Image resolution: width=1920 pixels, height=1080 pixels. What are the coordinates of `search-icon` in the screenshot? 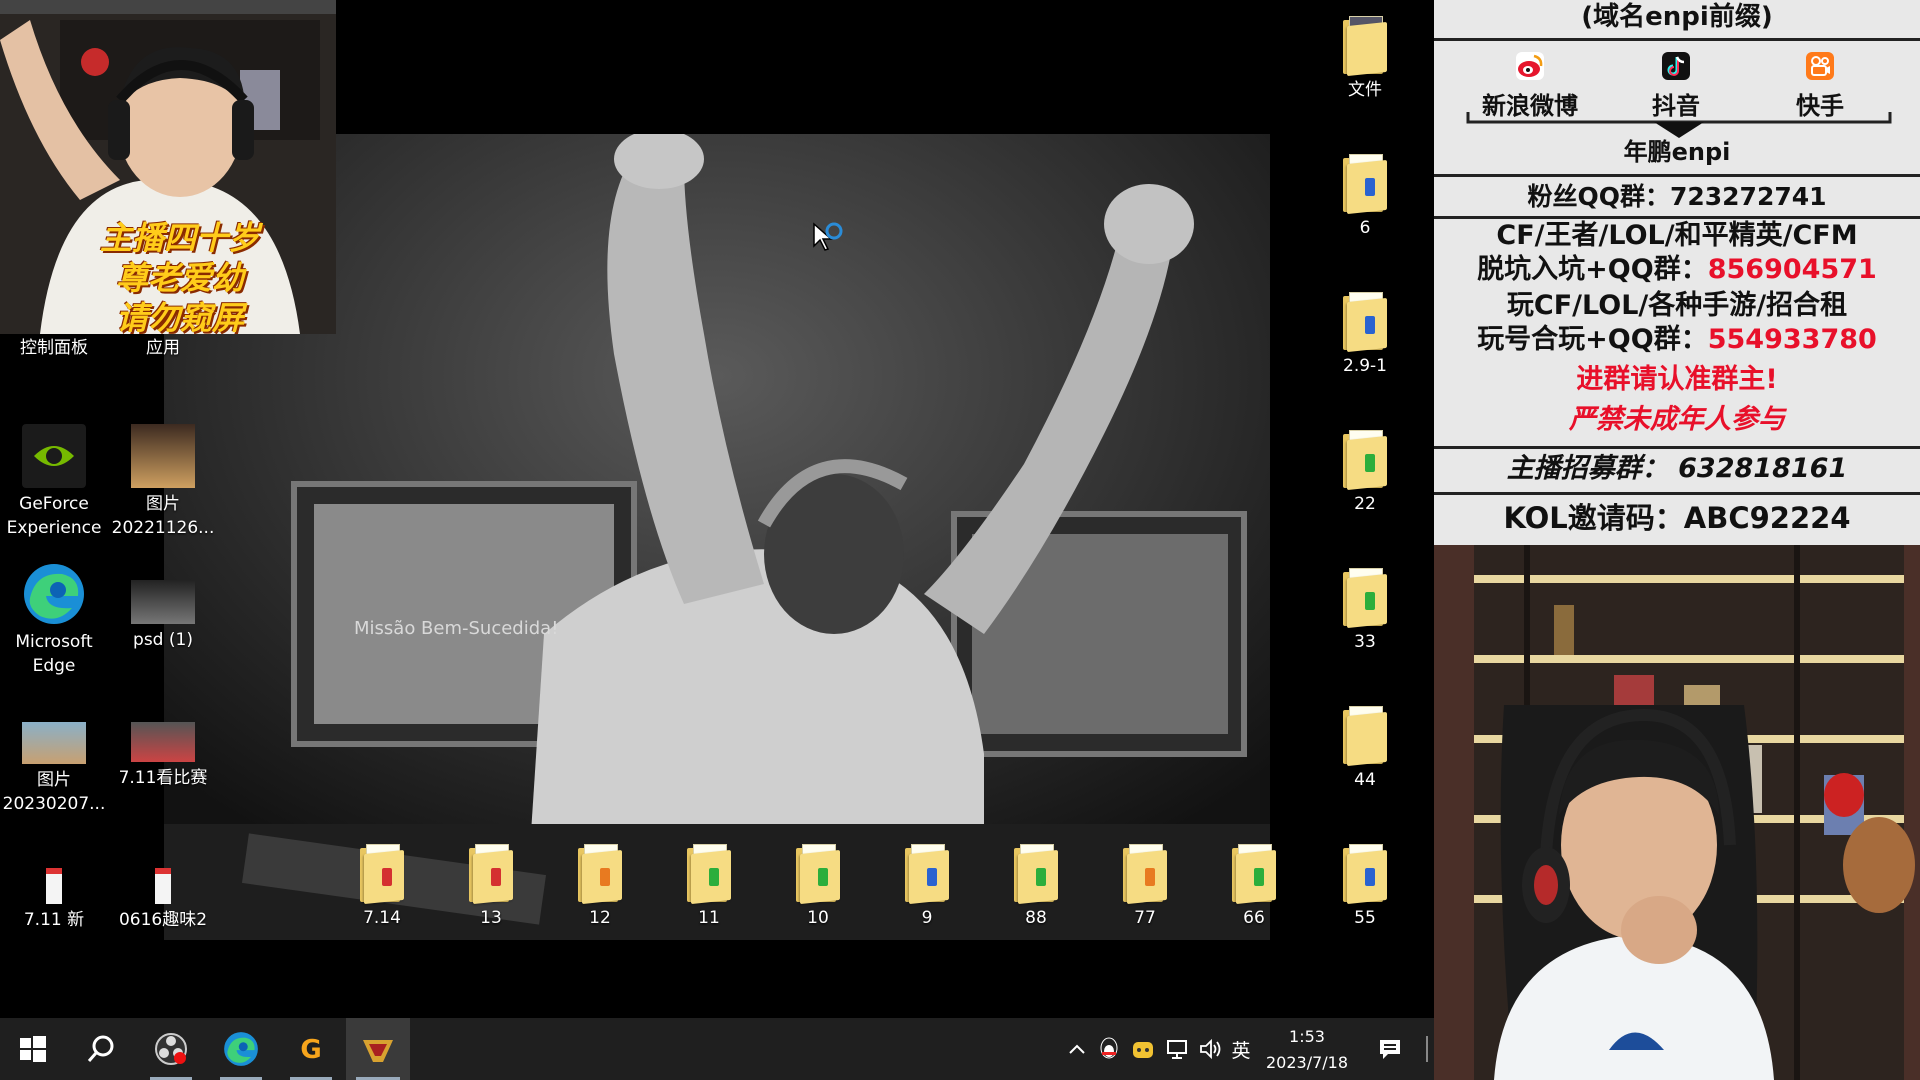 It's located at (100, 1048).